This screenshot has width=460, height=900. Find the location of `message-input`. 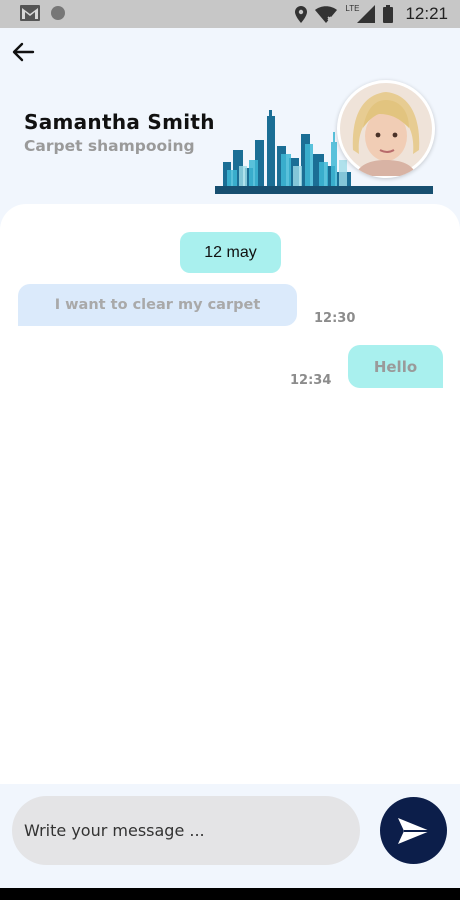

message-input is located at coordinates (189, 830).